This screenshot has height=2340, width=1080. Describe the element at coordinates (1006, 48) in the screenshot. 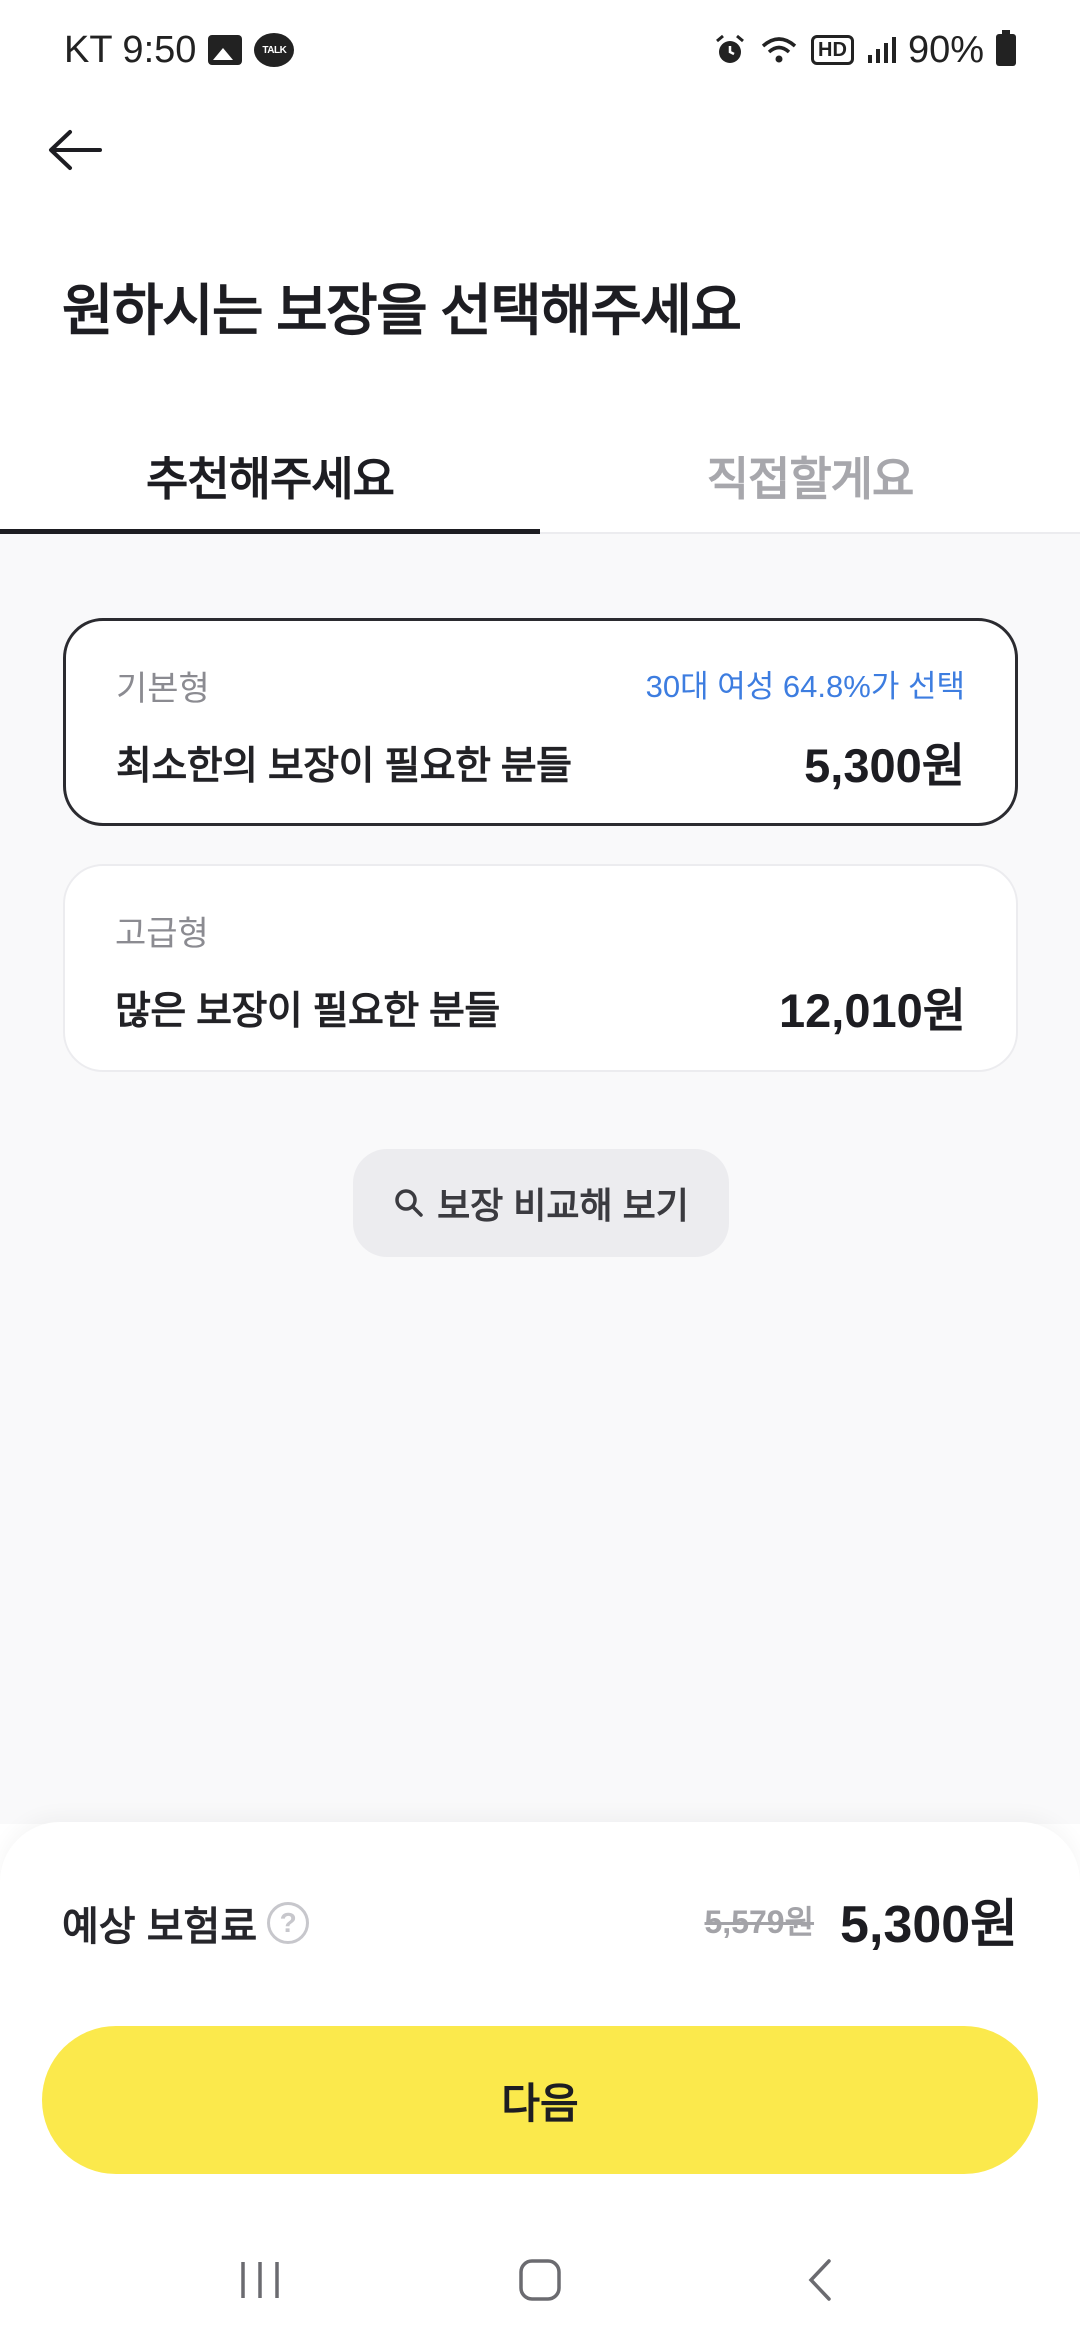

I see `battery-icon` at that location.